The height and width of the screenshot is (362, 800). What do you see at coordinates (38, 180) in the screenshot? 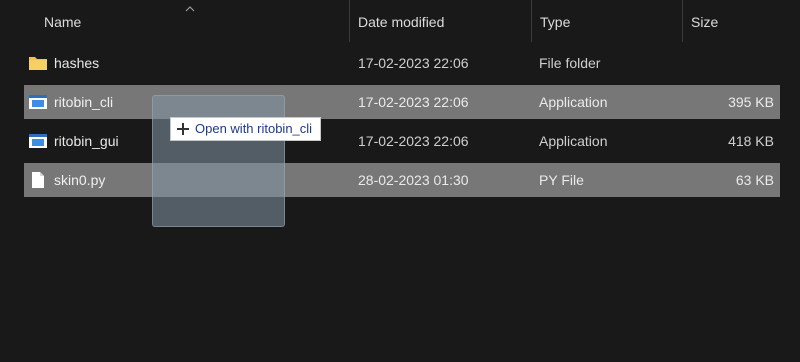
I see `file-icon` at bounding box center [38, 180].